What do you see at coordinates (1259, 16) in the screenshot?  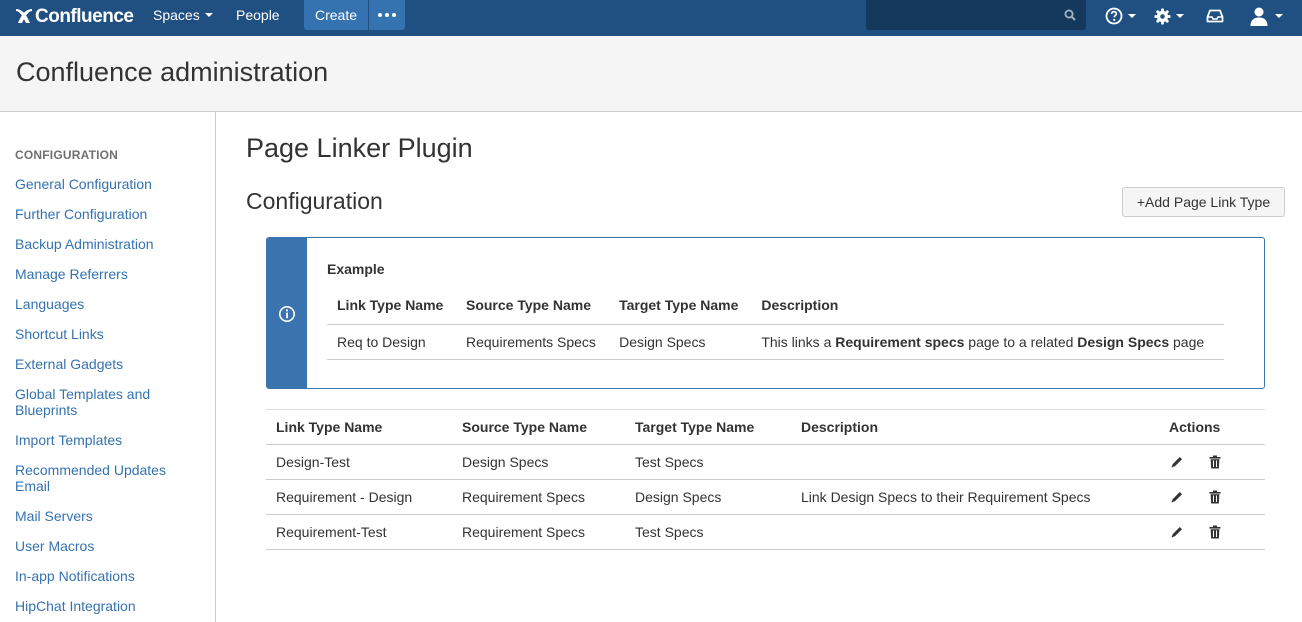 I see `user-avatar-icon` at bounding box center [1259, 16].